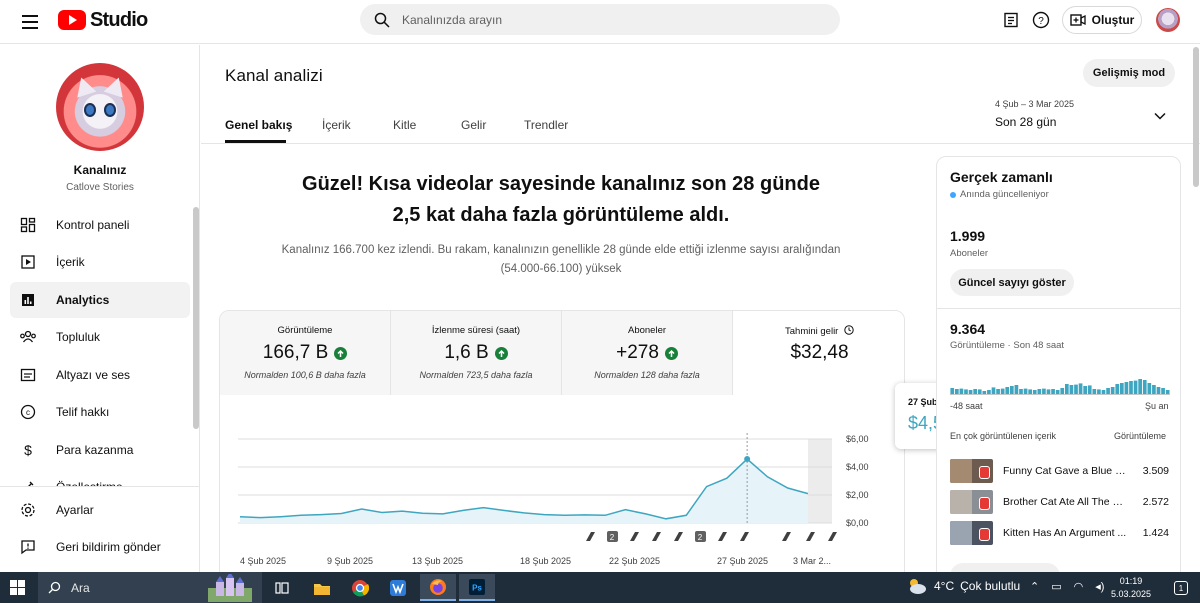  I want to click on volume-icon: ◂), so click(1099, 586).